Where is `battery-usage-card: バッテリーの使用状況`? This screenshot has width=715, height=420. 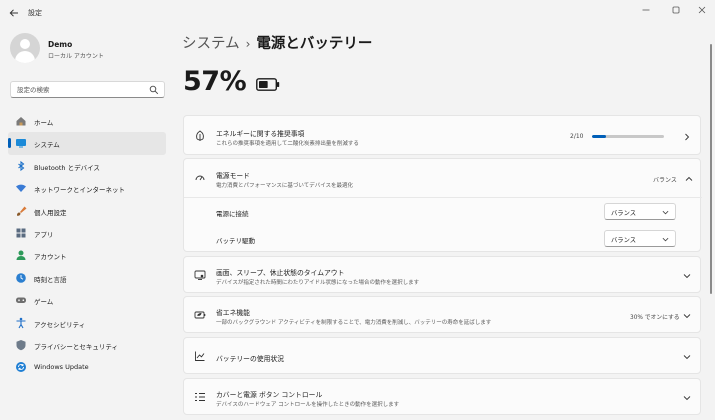 battery-usage-card: バッテリーの使用状況 is located at coordinates (442, 355).